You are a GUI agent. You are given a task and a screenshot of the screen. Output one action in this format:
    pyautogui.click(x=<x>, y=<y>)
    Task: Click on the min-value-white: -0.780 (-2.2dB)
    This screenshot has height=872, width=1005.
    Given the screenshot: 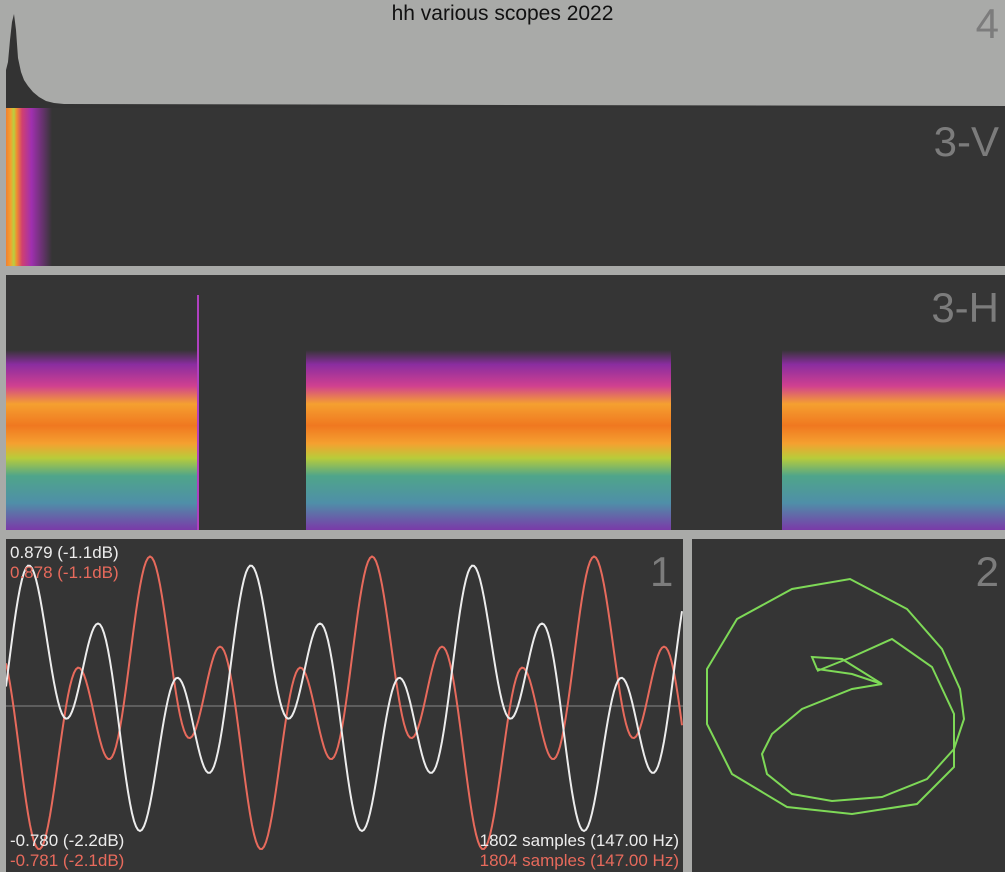 What is the action you would take?
    pyautogui.click(x=67, y=840)
    